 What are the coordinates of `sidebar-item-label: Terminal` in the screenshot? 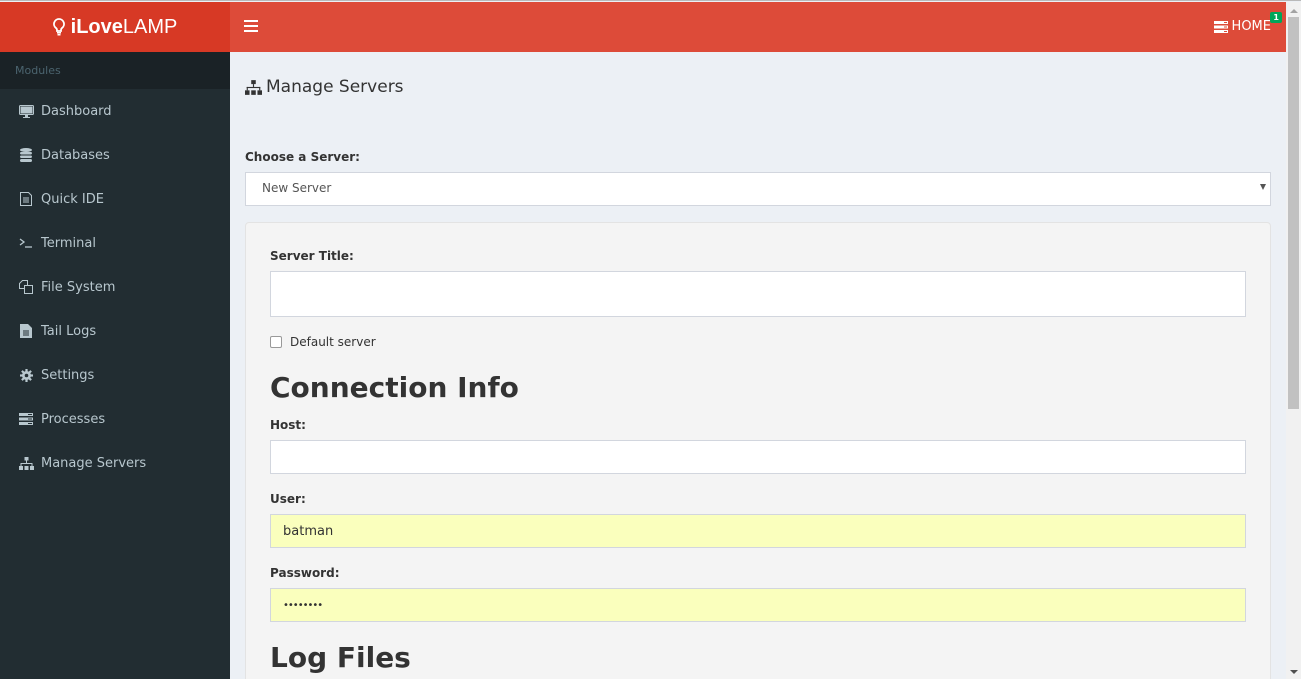 It's located at (68, 243).